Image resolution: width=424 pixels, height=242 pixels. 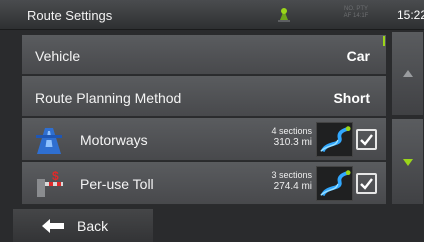 I want to click on toll-stats: 3 sections 274.4 mi, so click(x=279, y=181).